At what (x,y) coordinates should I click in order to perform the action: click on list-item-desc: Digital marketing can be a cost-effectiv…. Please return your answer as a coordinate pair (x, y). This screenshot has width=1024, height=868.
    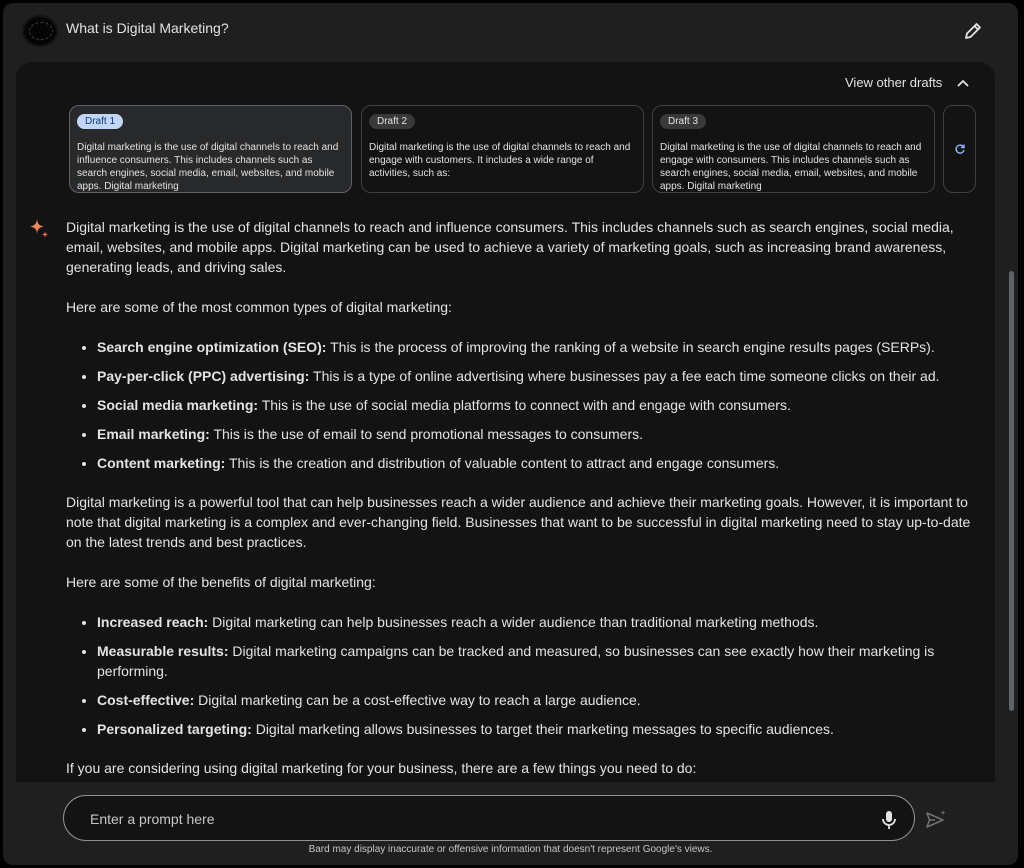
    Looking at the image, I should click on (417, 700).